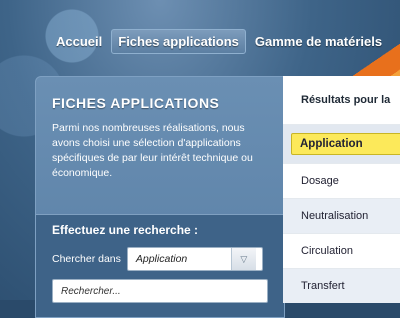 This screenshot has height=318, width=400. I want to click on search-scope-value: Application, so click(161, 259).